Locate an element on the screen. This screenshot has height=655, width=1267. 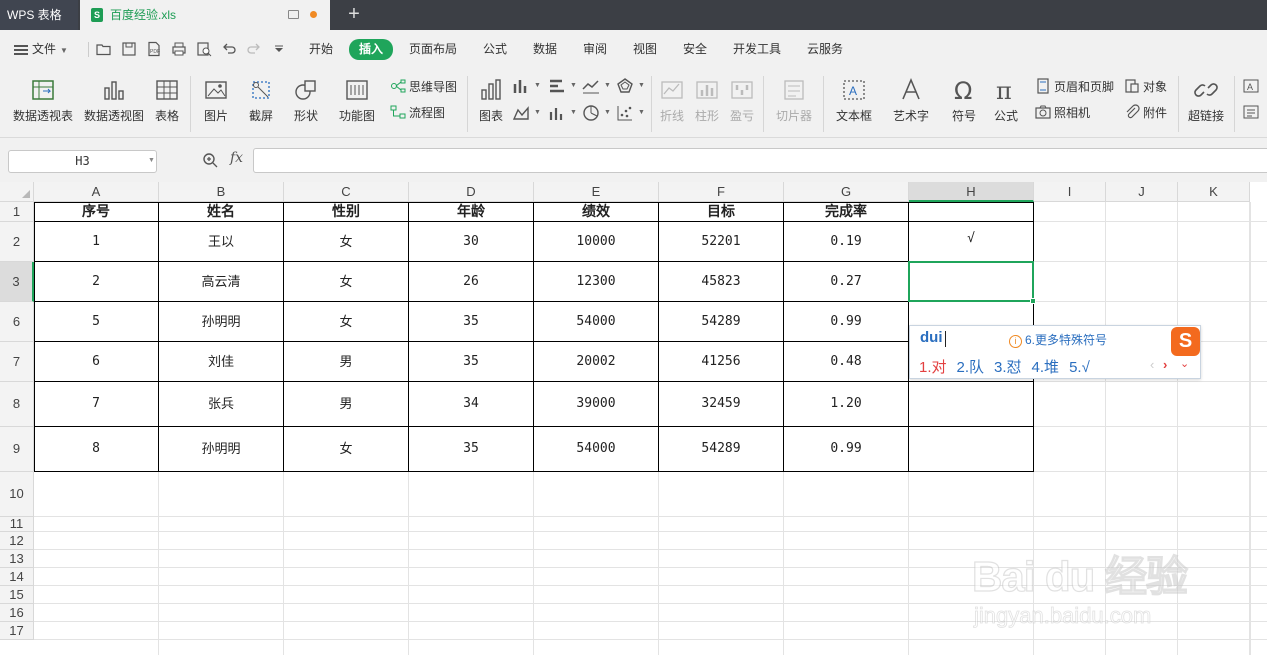
chevron-right-icon: › is located at coordinates (1165, 364).